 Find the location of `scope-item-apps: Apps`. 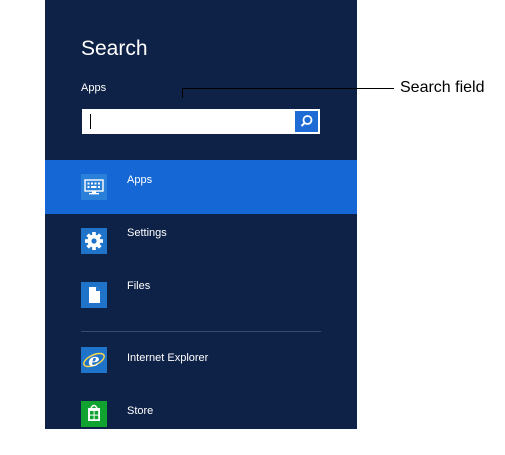

scope-item-apps: Apps is located at coordinates (201, 187).